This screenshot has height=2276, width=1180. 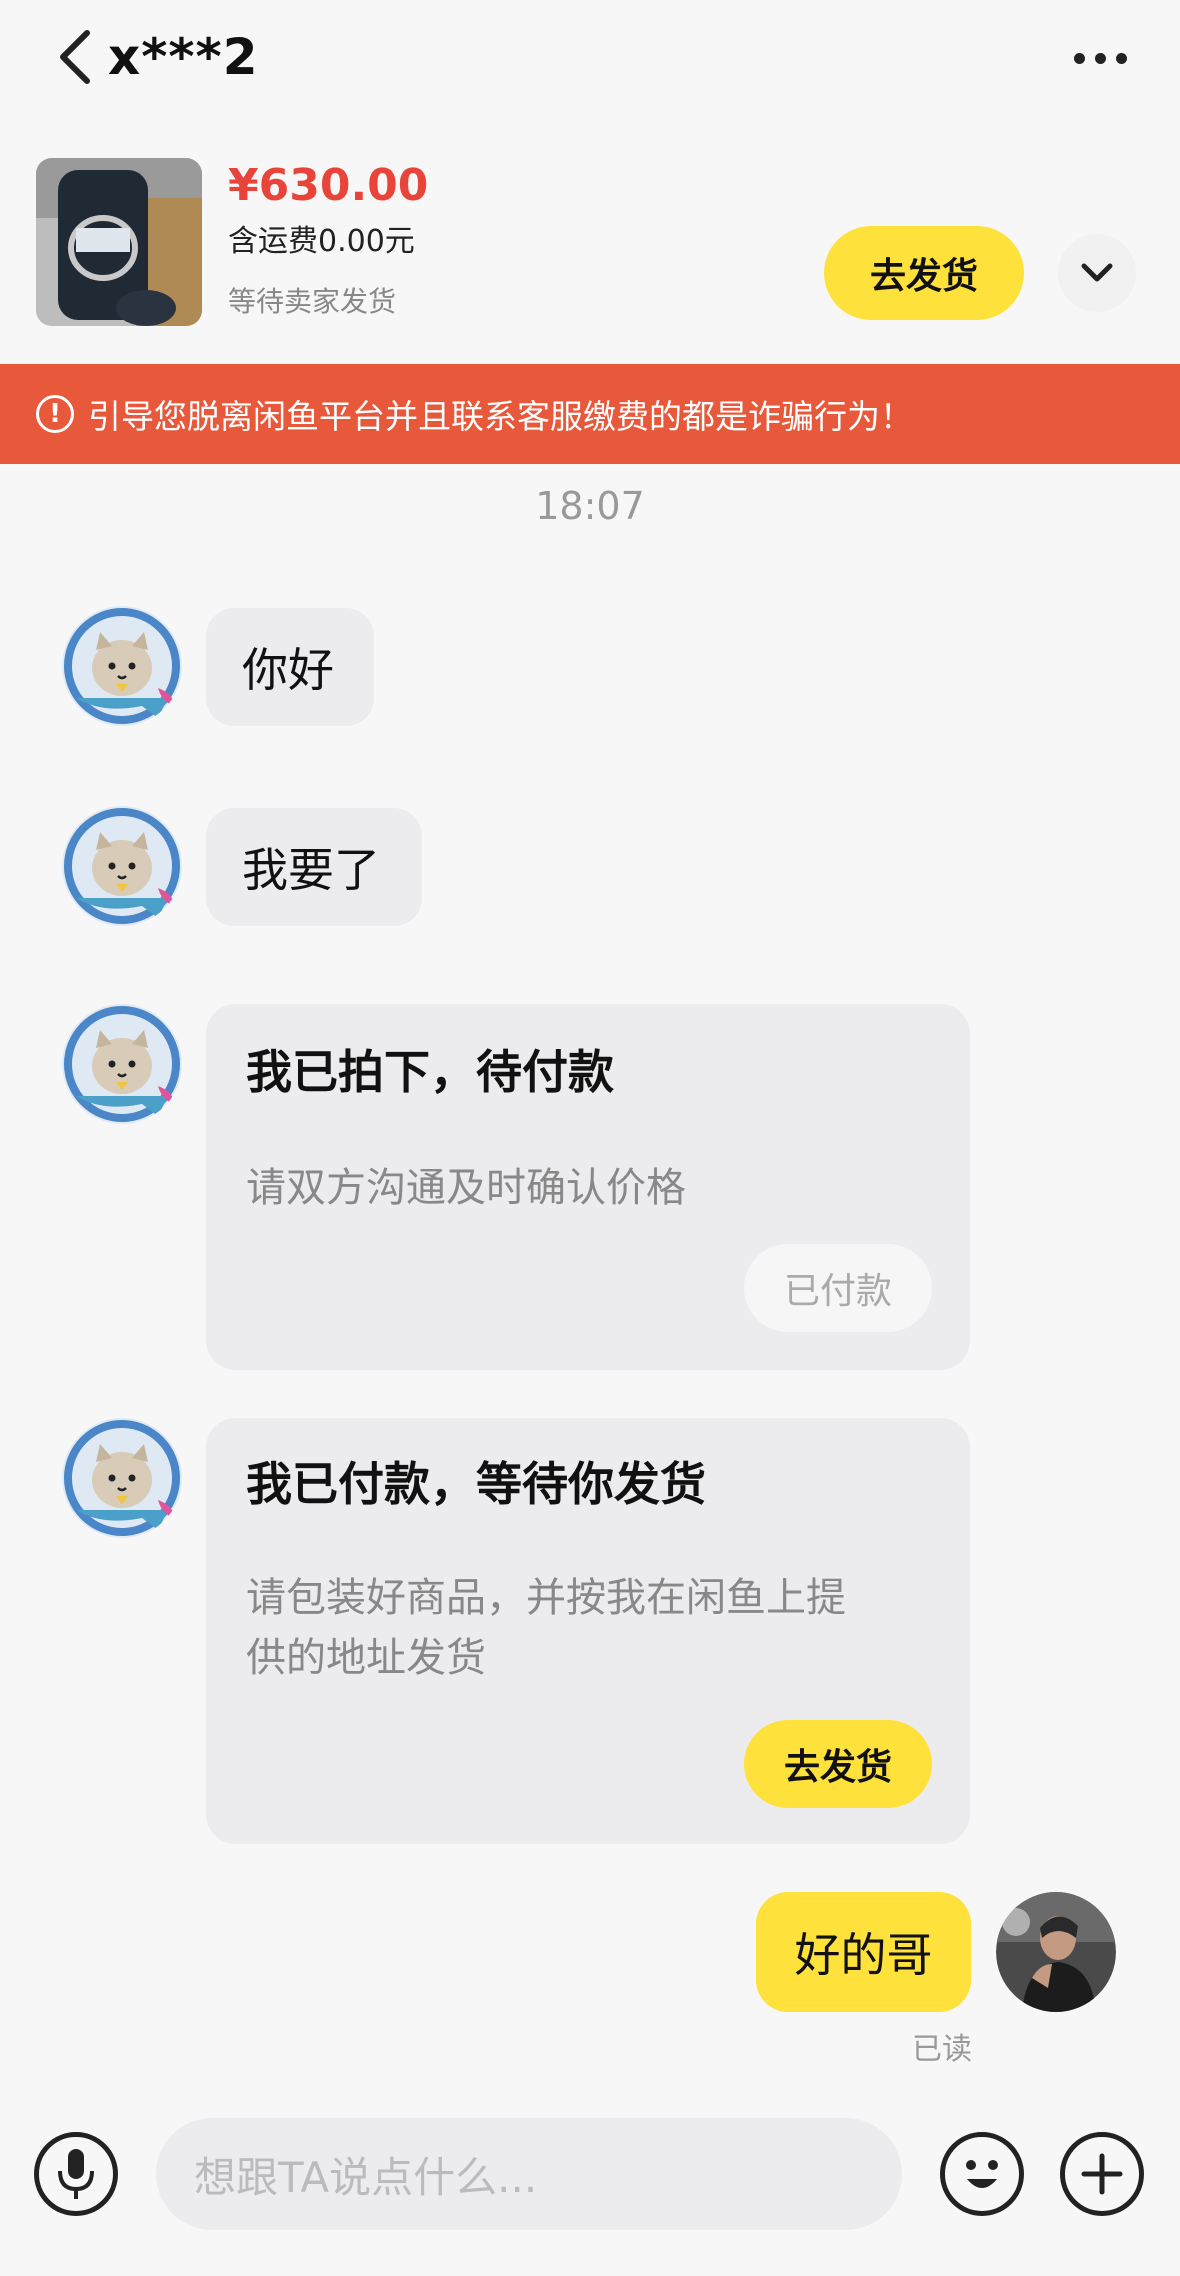 I want to click on order-card-pending-payment: 我已拍下，待付款 请双方沟通及时确认价格 已付款, so click(x=588, y=1187).